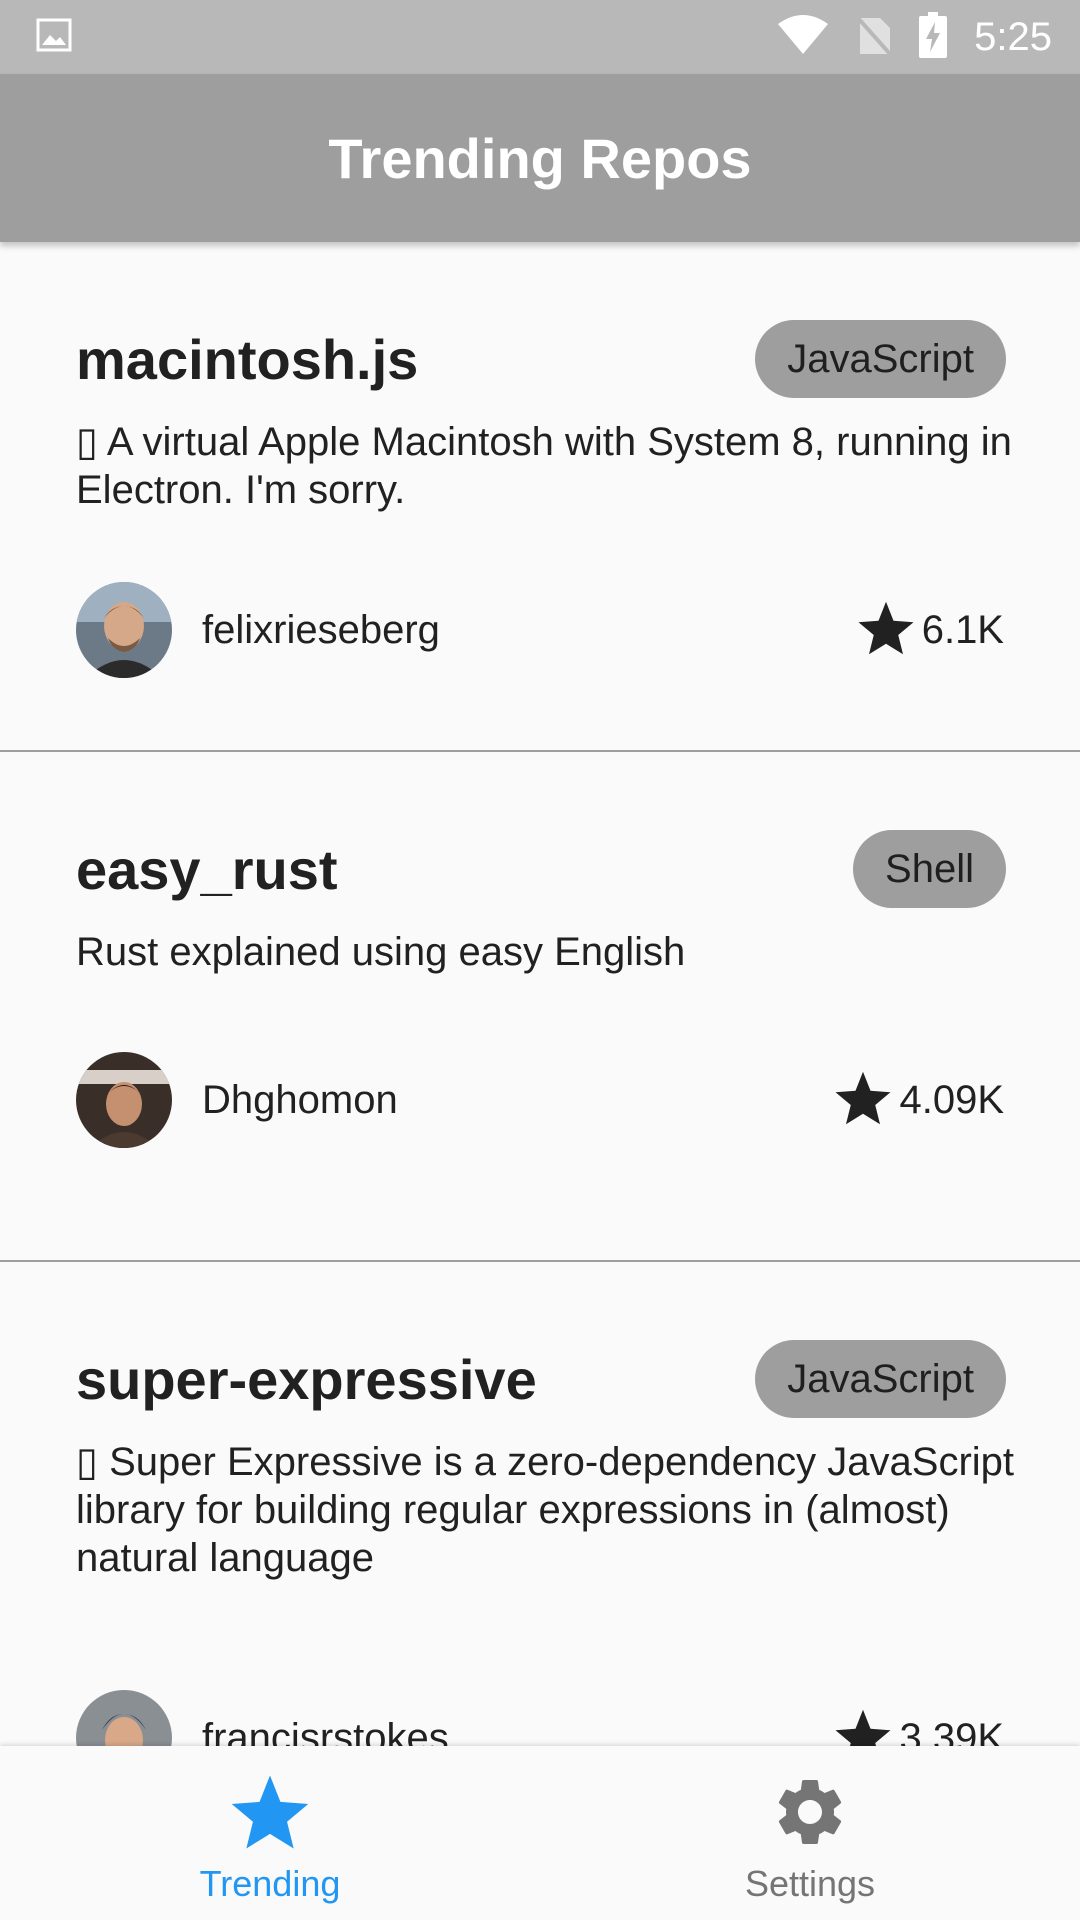 The height and width of the screenshot is (1920, 1080). What do you see at coordinates (381, 952) in the screenshot?
I see `repo-description: Rust explained using easy English` at bounding box center [381, 952].